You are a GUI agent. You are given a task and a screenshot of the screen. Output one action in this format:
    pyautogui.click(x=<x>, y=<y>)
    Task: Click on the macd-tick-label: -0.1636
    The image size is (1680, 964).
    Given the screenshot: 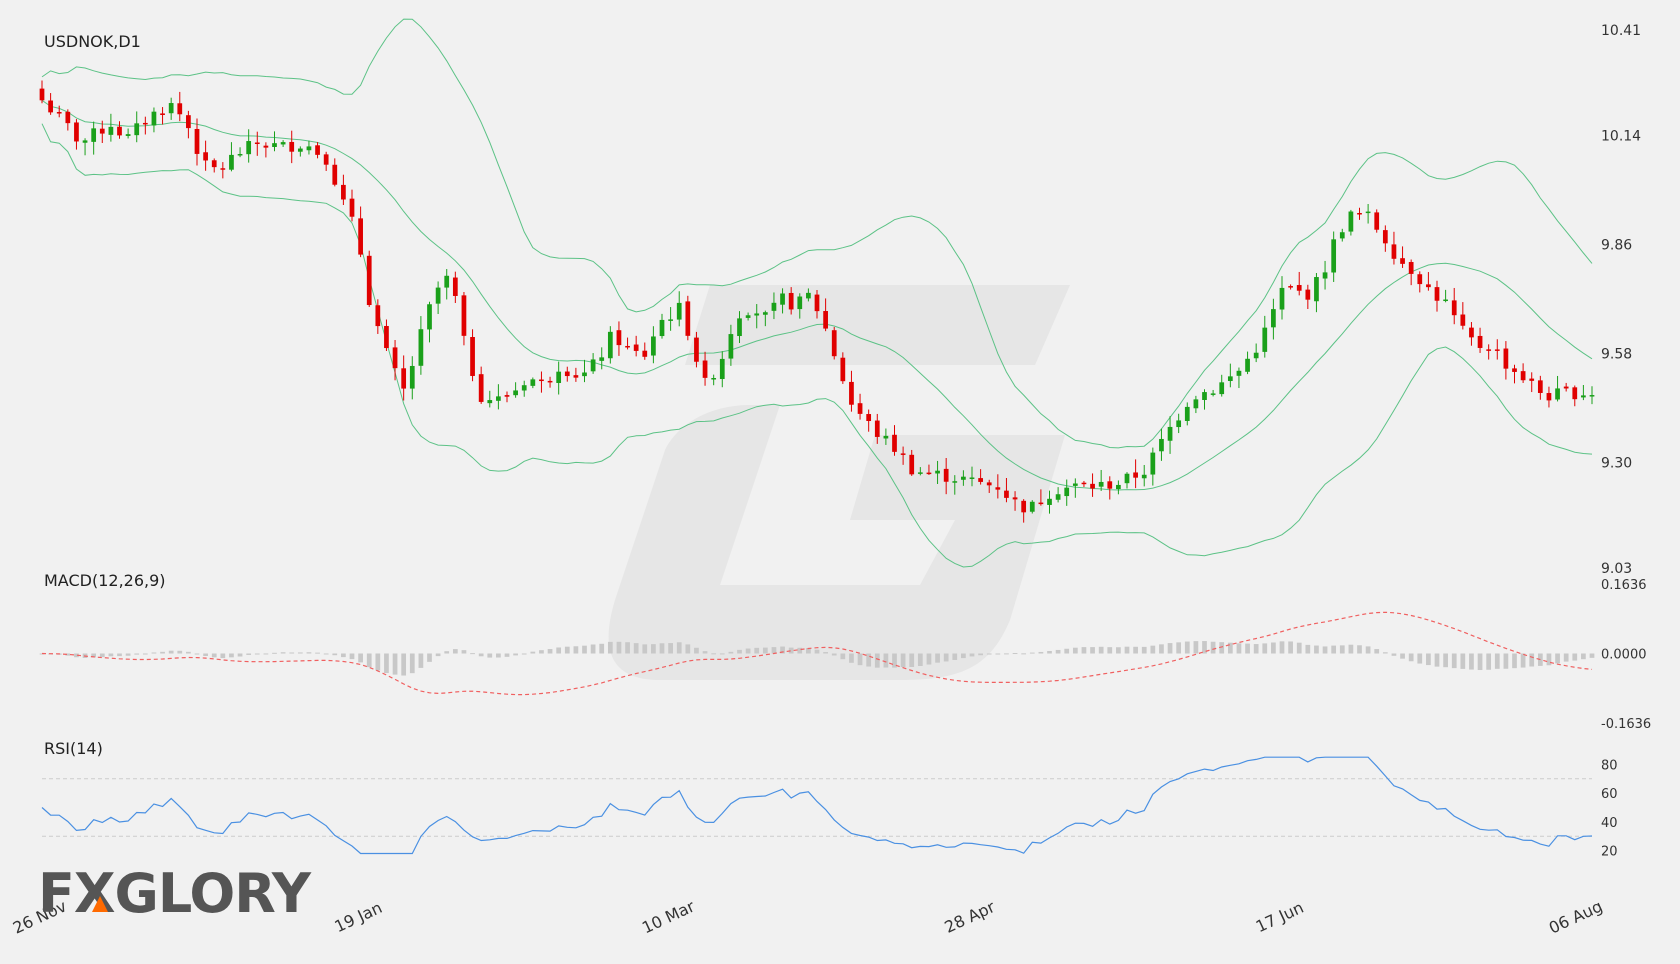 What is the action you would take?
    pyautogui.click(x=1626, y=724)
    